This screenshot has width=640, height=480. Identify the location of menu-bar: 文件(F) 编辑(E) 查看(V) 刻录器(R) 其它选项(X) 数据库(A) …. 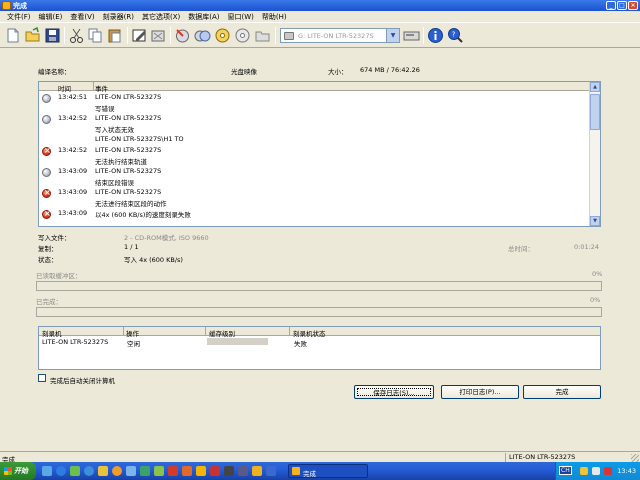
(320, 16).